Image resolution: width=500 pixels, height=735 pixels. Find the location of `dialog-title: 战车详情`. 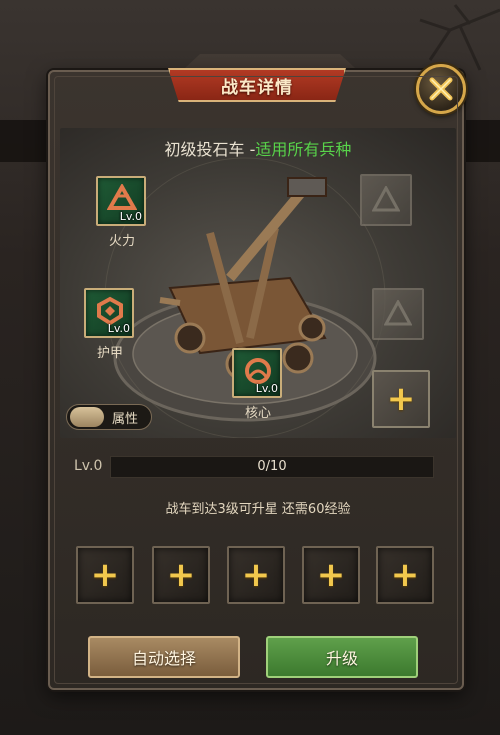

dialog-title: 战车详情 is located at coordinates (257, 85).